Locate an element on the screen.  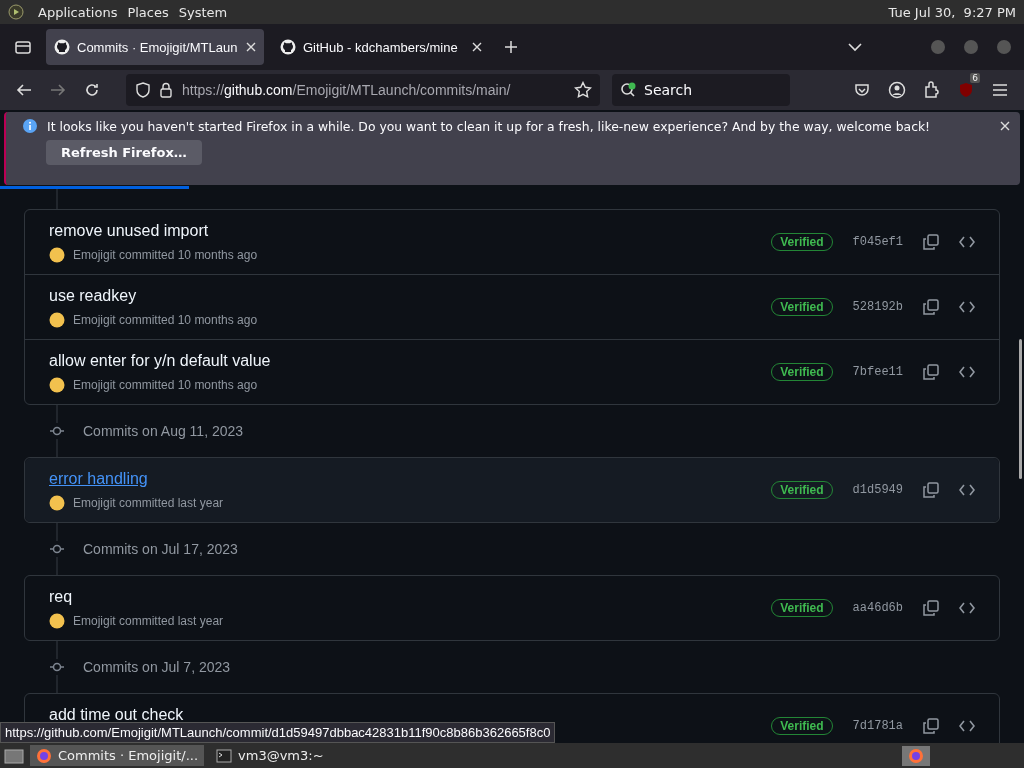
panel-menu: Applications is located at coordinates (78, 12).